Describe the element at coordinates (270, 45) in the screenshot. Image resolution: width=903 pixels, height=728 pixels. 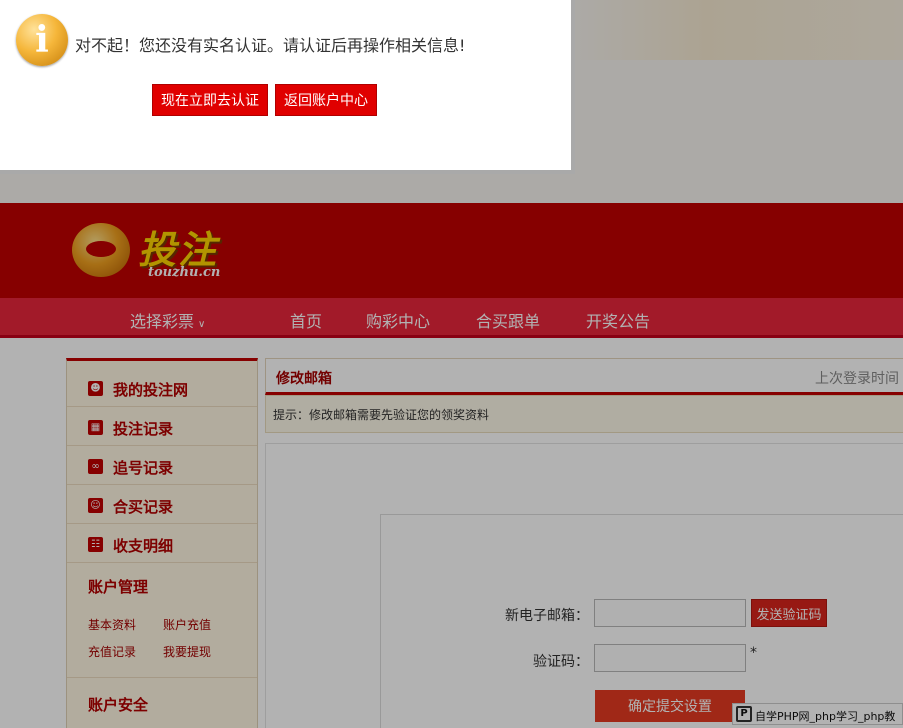
I see `dialog-message: 对不起！您还没有实名认证。请认证后再操作相关信息!` at that location.